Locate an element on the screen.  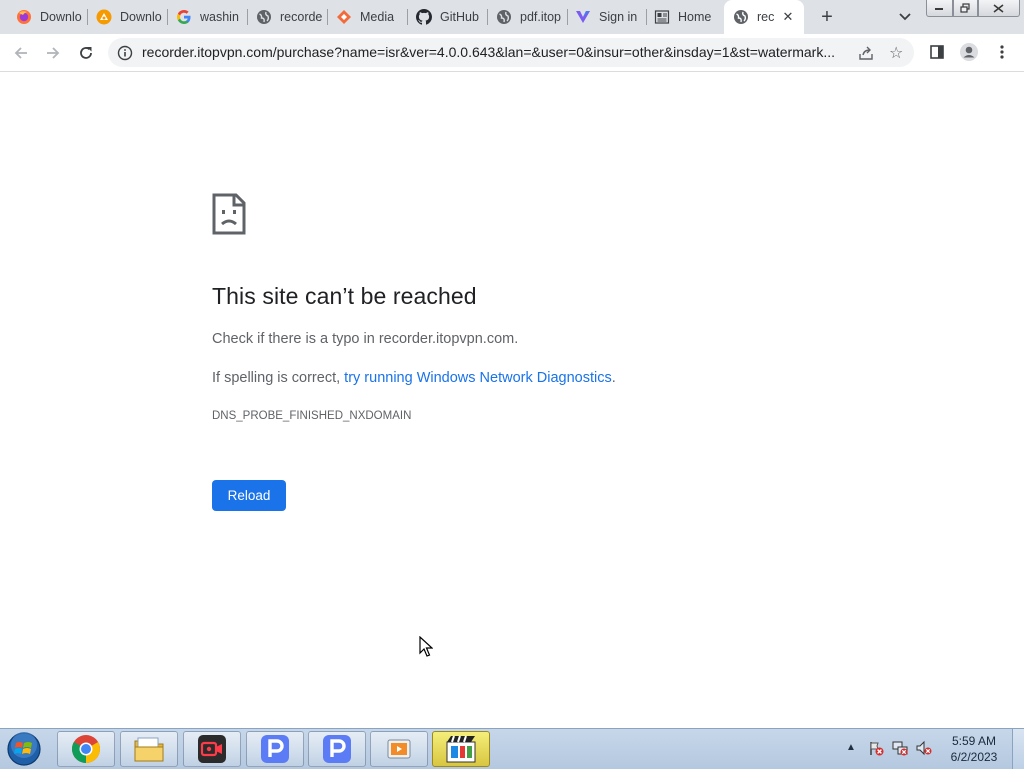
back-arrow-icon is located at coordinates (20, 53).